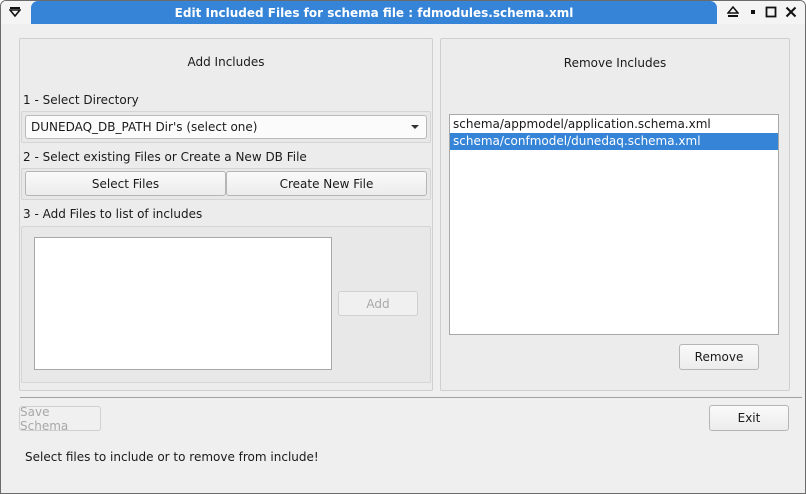  I want to click on add-button: Add, so click(378, 303).